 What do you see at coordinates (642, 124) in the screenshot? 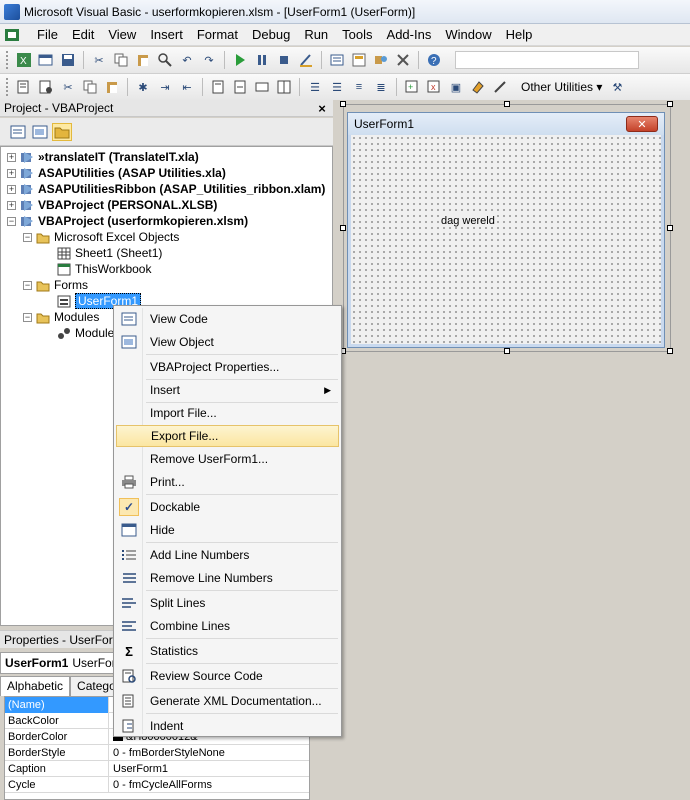
I see `close-icon: ✕` at bounding box center [642, 124].